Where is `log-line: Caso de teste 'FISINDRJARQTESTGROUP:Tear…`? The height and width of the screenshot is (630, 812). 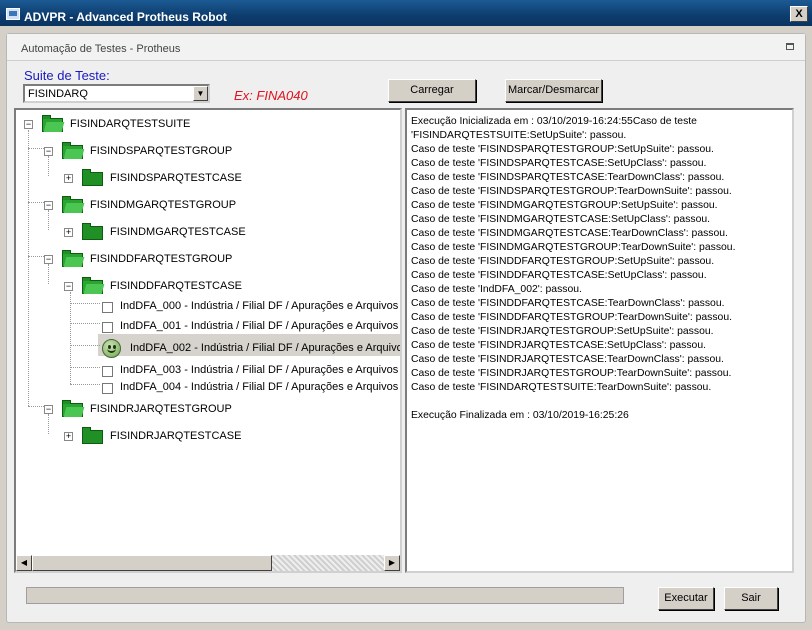
log-line: Caso de teste 'FISINDRJARQTESTGROUP:Tear… is located at coordinates (571, 373).